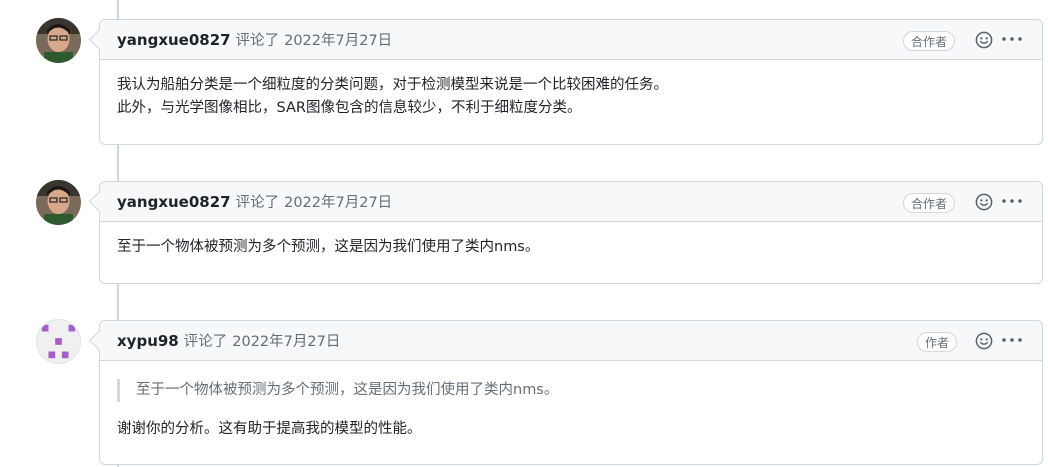 The image size is (1048, 467). What do you see at coordinates (58, 341) in the screenshot?
I see `identicon-avatar` at bounding box center [58, 341].